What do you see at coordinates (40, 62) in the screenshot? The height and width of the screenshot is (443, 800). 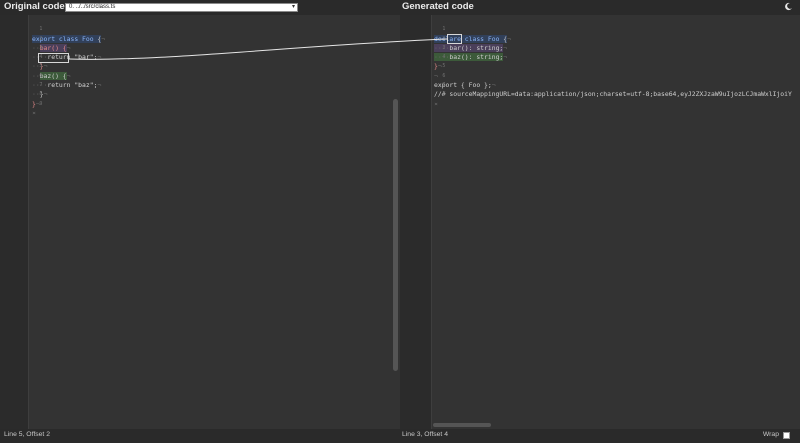 I see `code-line: 4 ··}¬` at bounding box center [40, 62].